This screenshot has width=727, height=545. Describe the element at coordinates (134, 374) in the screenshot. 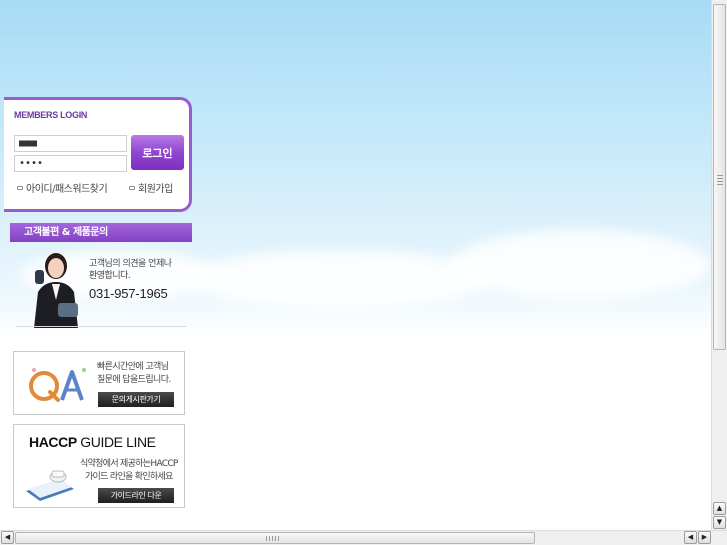

I see `qa-message: 빠른시간안에 고객님 질문에 답을드립니다.` at that location.